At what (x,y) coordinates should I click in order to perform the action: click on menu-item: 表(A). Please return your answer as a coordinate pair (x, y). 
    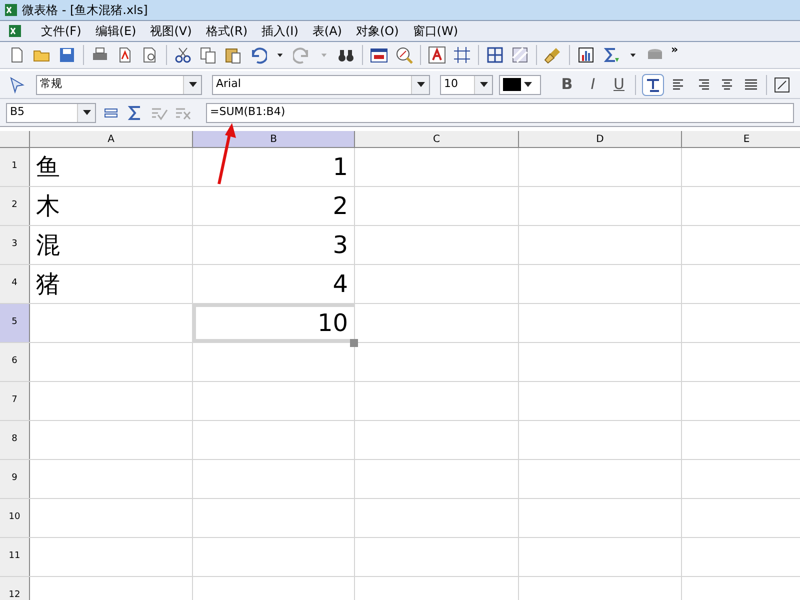
    Looking at the image, I should click on (327, 31).